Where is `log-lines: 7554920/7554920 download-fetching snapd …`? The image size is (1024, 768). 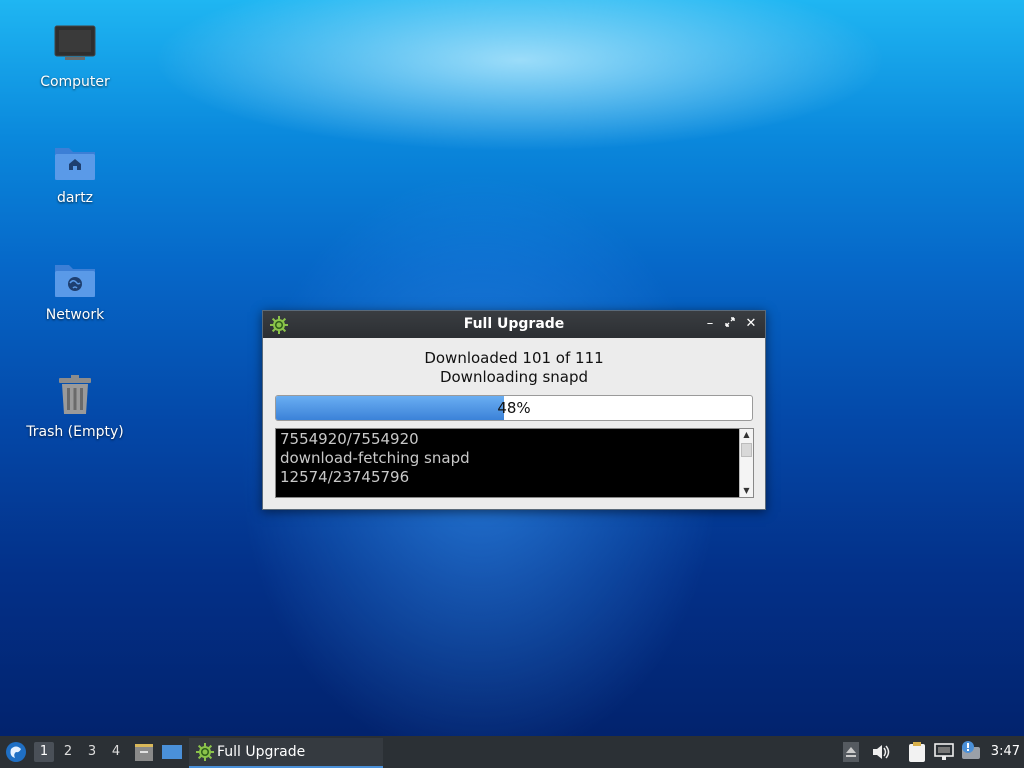
log-lines: 7554920/7554920 download-fetching snapd … is located at coordinates (375, 458).